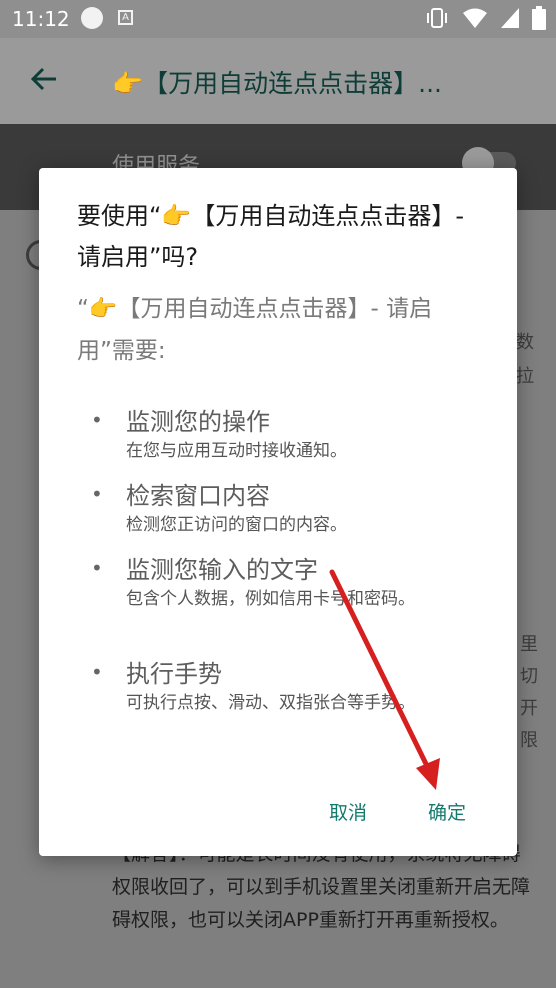 The image size is (556, 988). I want to click on signal-icon, so click(510, 18).